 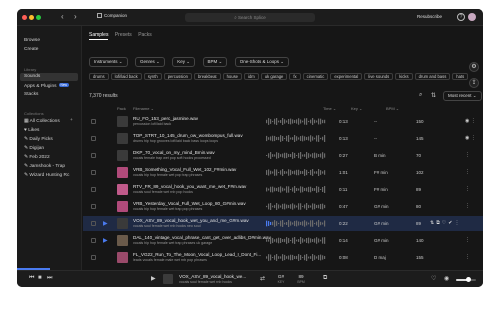 I want to click on header-key: Key ⌄, so click(x=356, y=108).